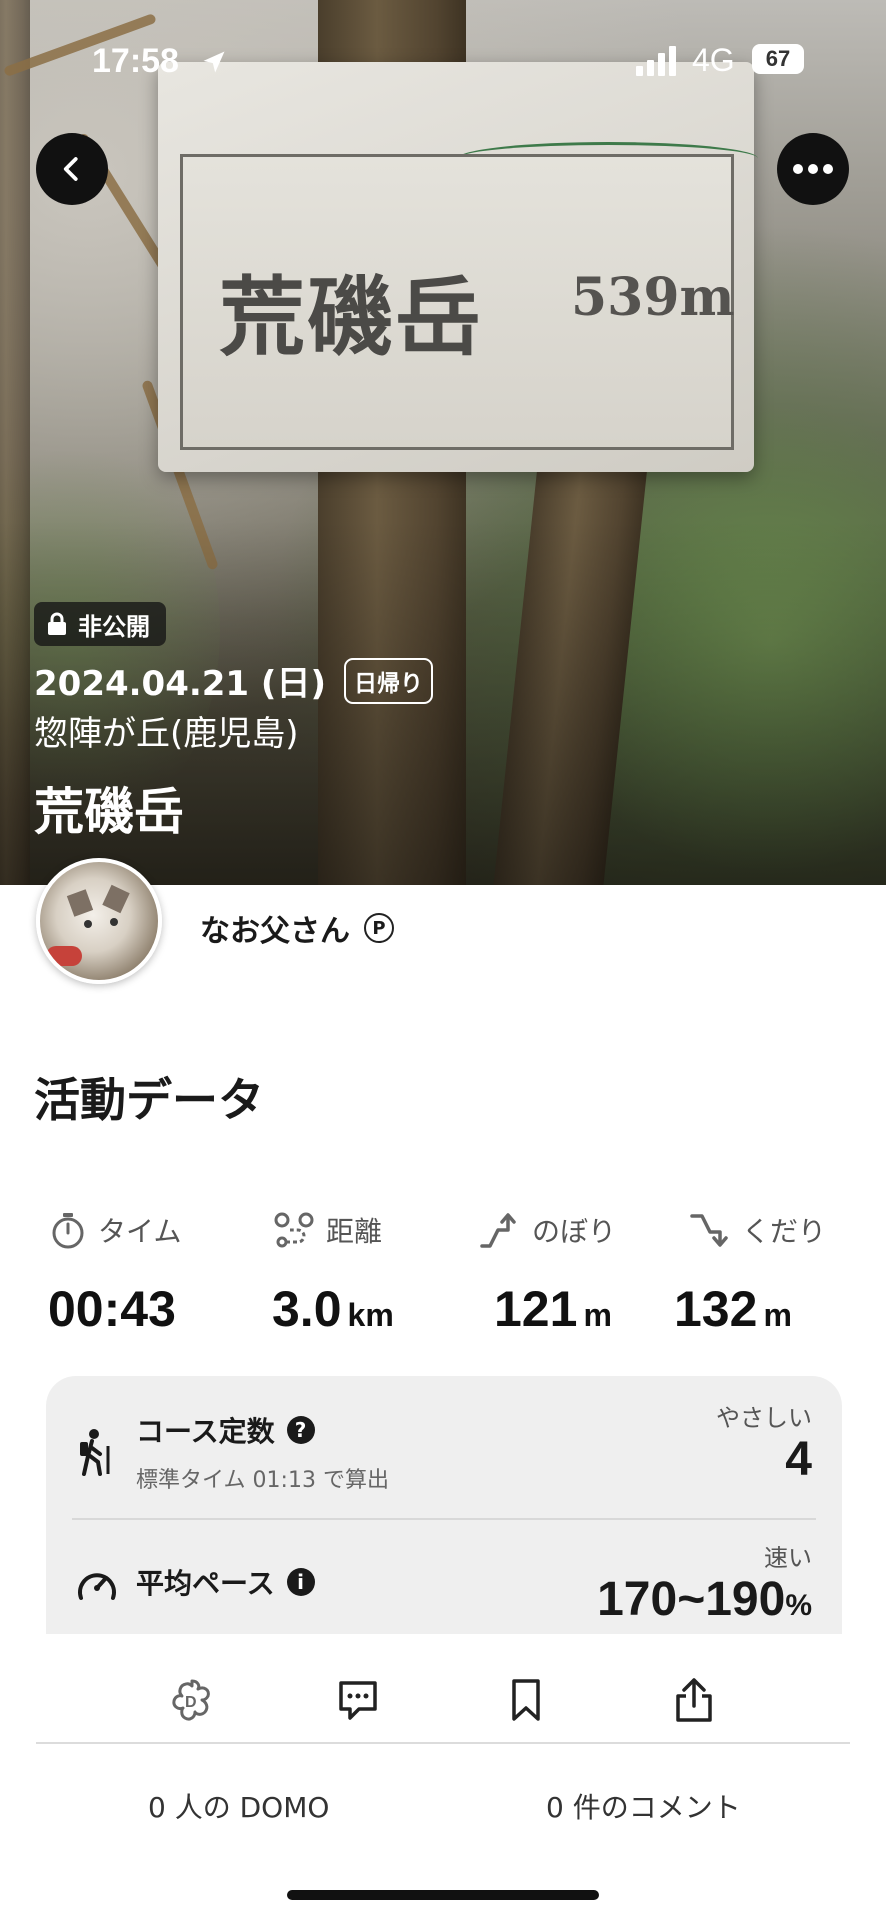  I want to click on course-constant-title: コース定数, so click(205, 1431).